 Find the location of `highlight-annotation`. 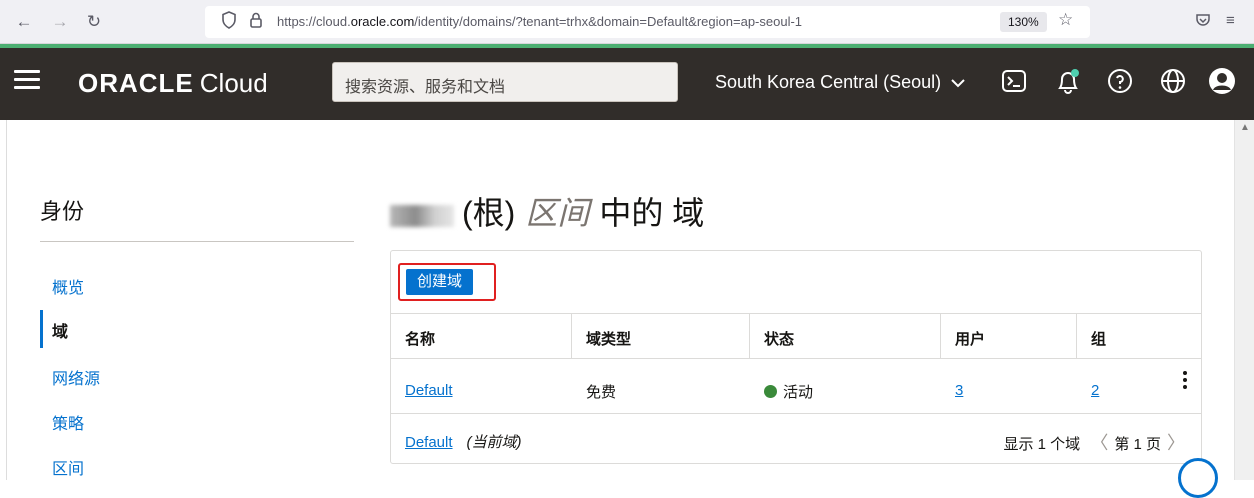

highlight-annotation is located at coordinates (447, 282).